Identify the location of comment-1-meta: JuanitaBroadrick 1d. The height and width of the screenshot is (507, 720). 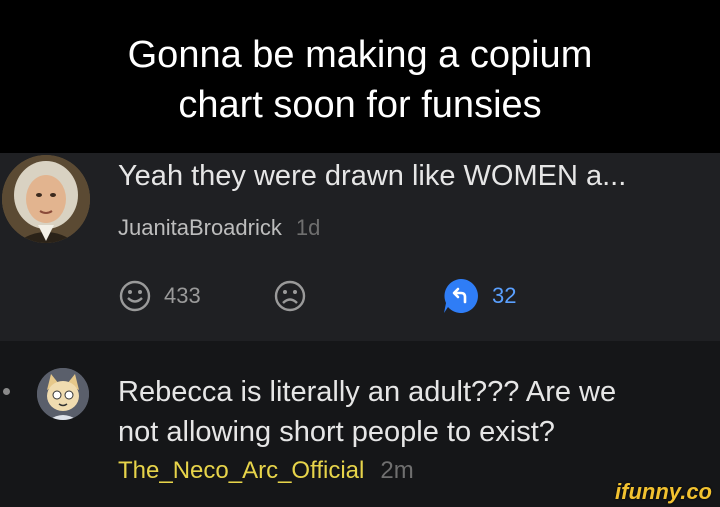
(219, 228).